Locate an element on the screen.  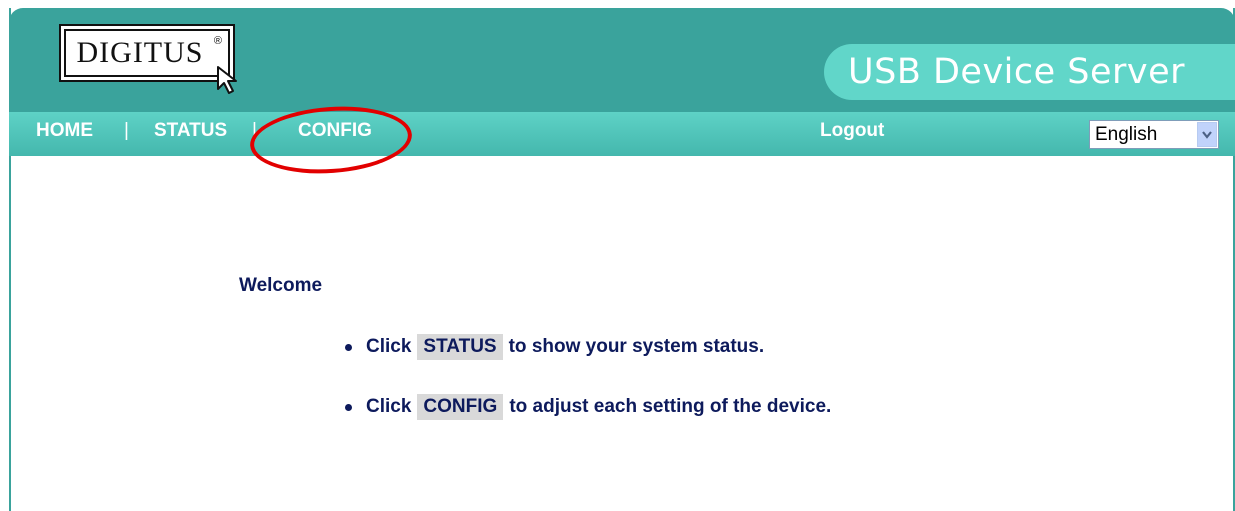
list-item: Click STATUS to show your system status. is located at coordinates (554, 347).